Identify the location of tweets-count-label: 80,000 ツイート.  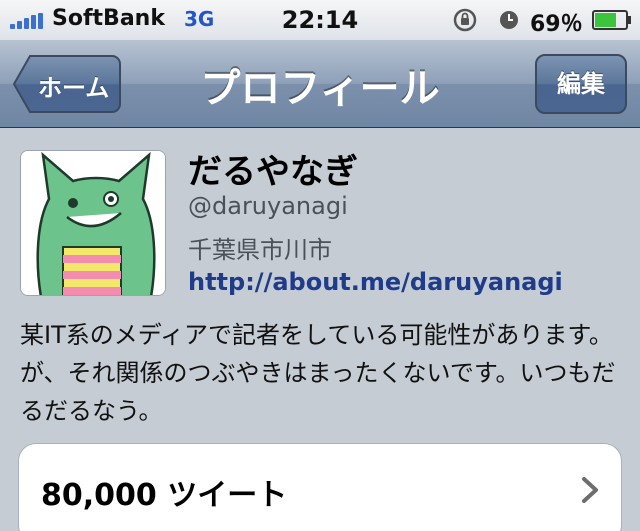
(164, 495).